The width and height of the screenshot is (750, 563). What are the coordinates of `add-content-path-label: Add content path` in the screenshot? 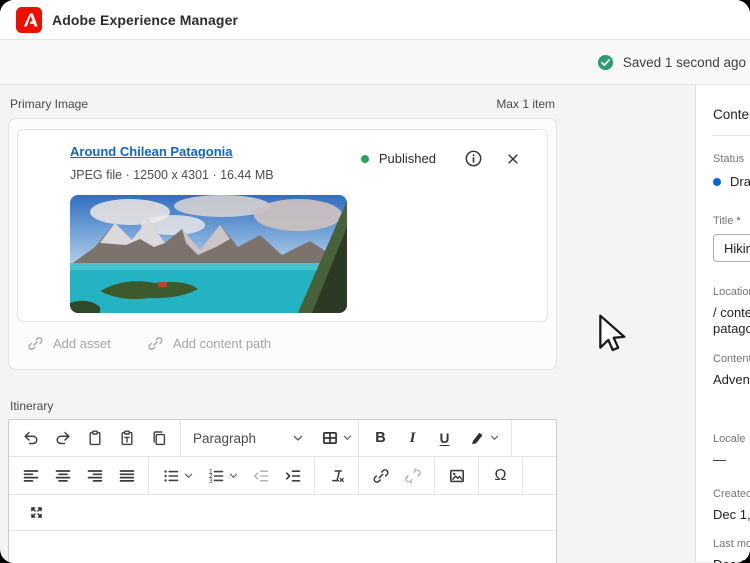 It's located at (222, 343).